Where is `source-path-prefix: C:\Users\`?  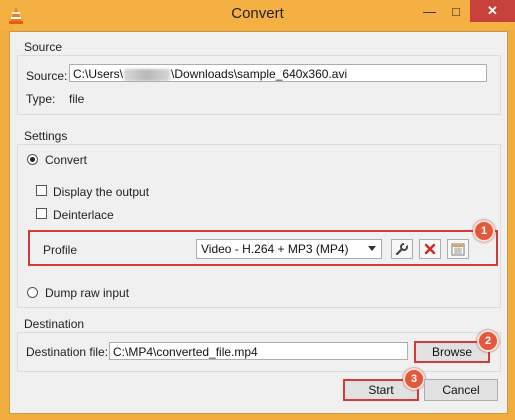
source-path-prefix: C:\Users\ is located at coordinates (98, 74).